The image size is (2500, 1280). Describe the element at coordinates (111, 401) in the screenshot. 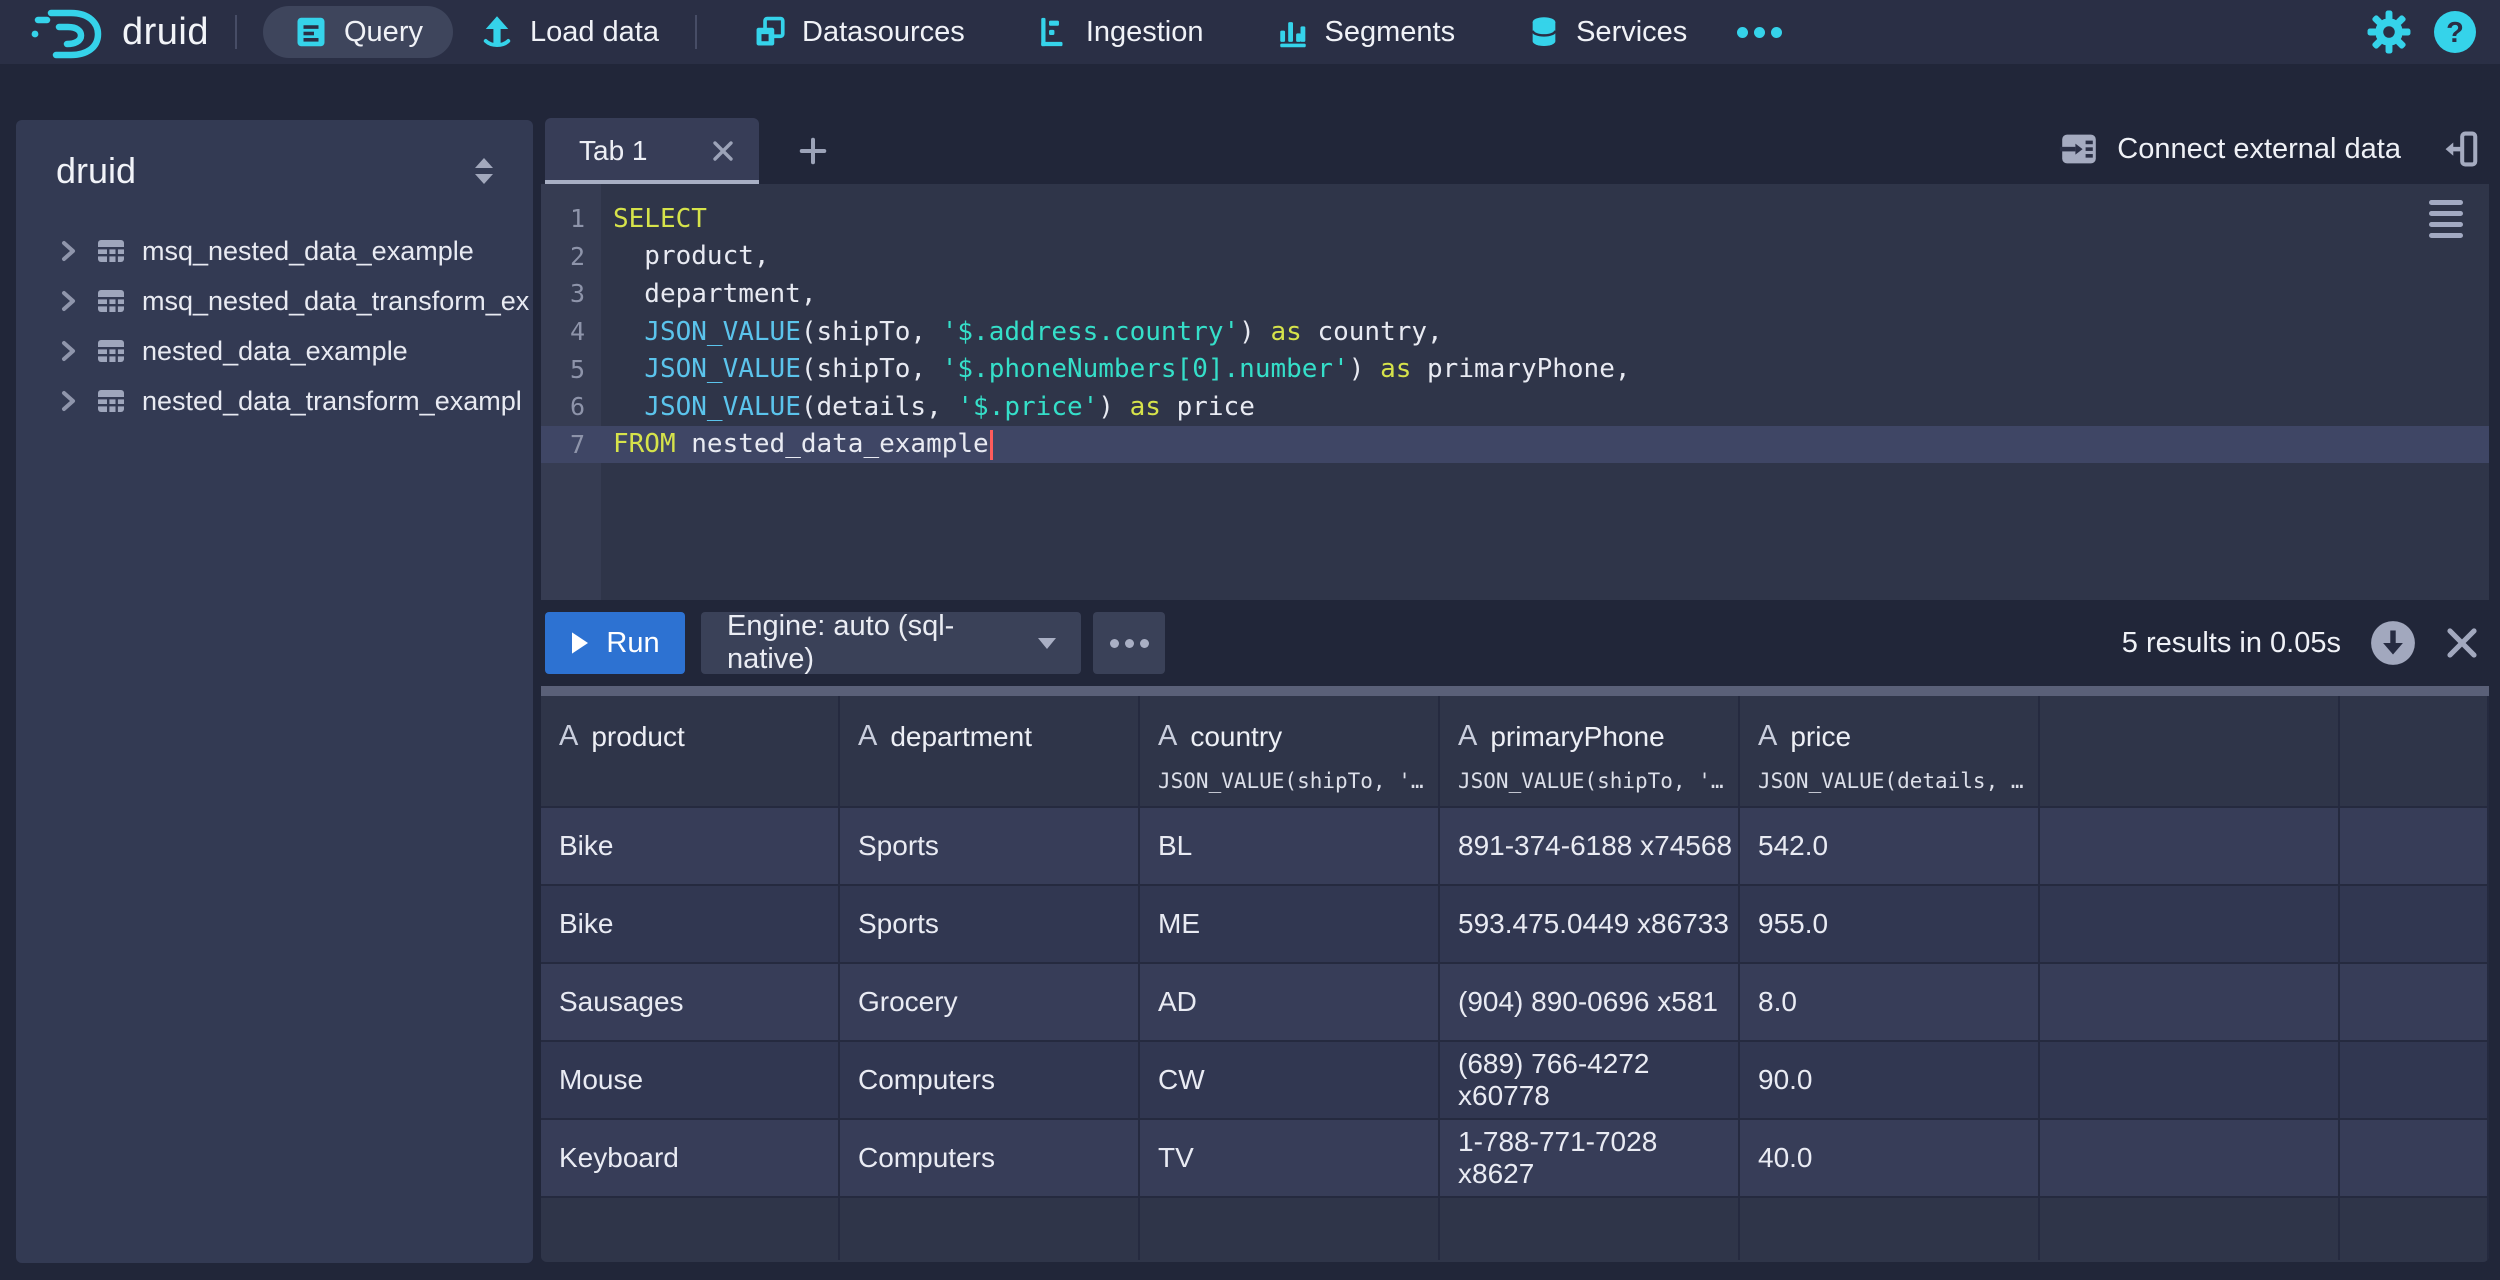

I see `table-icon` at that location.